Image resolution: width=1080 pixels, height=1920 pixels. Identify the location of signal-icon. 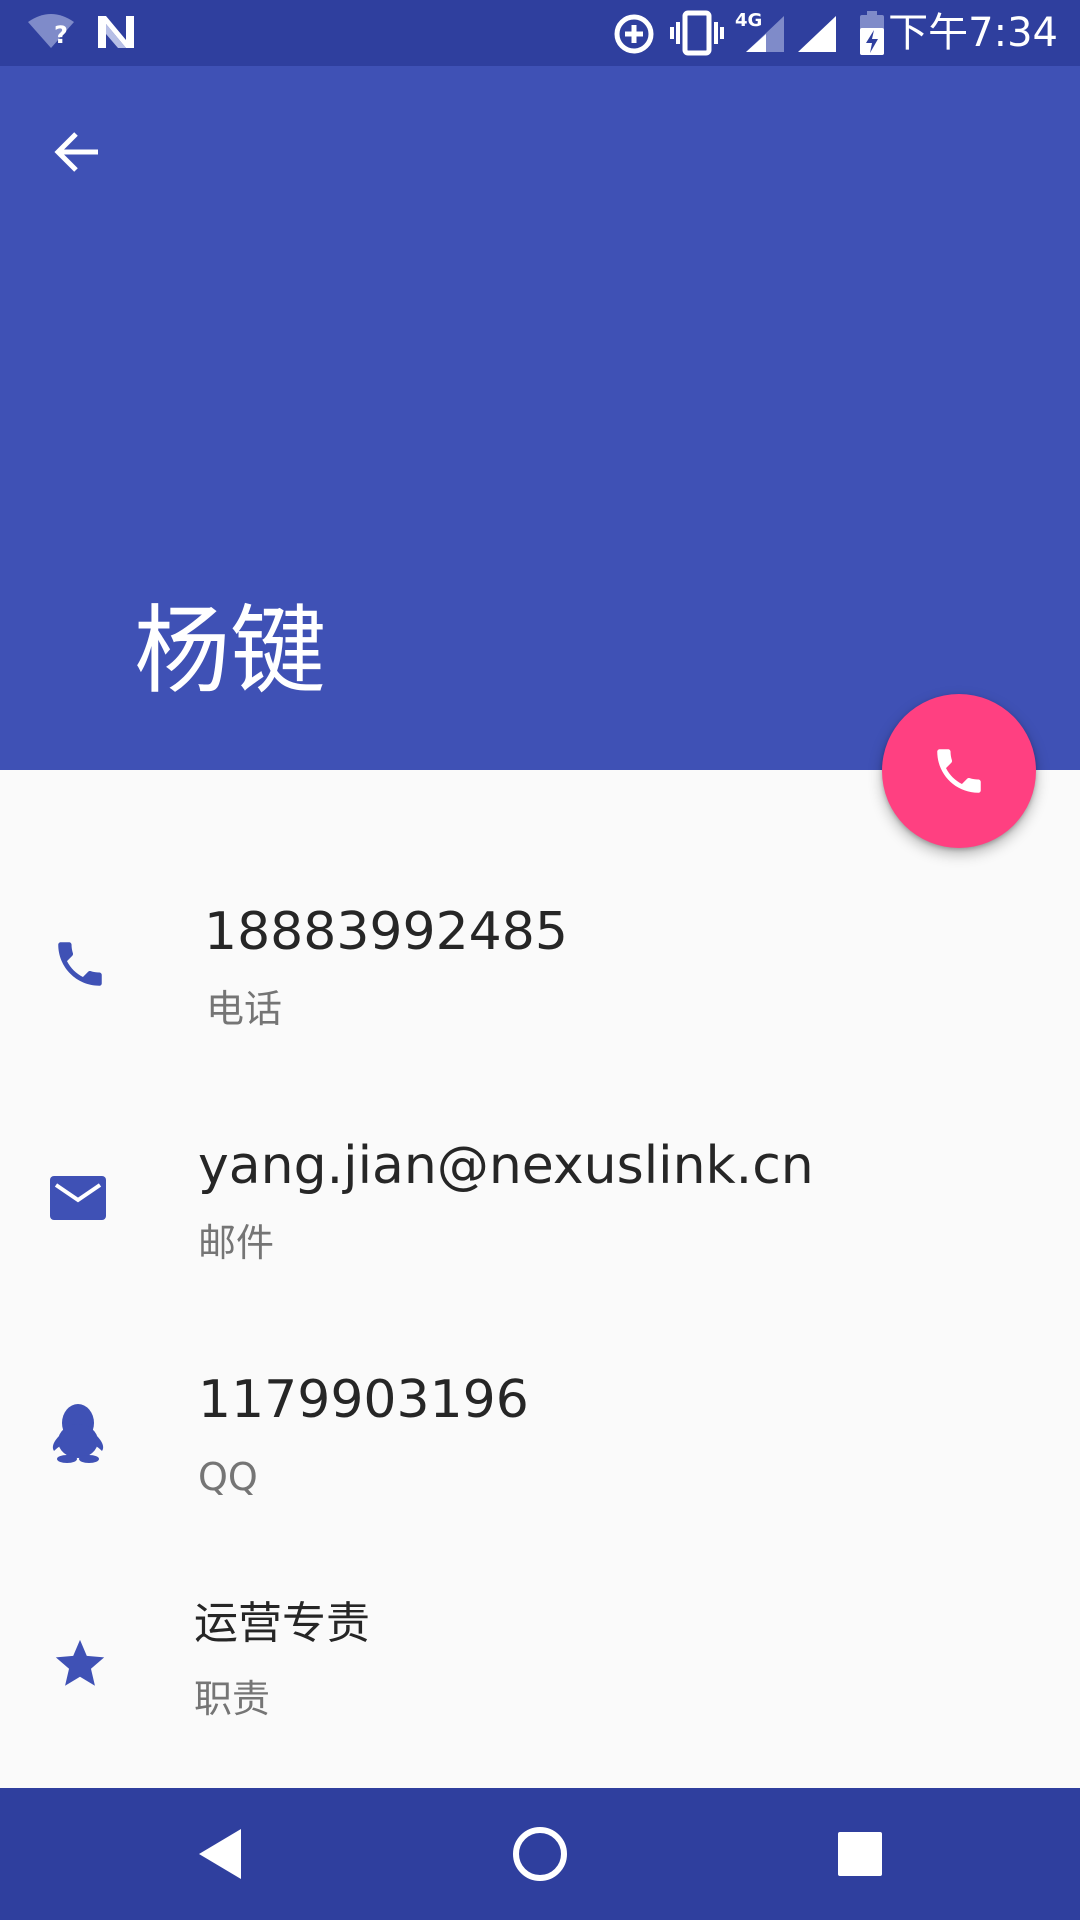
(817, 36).